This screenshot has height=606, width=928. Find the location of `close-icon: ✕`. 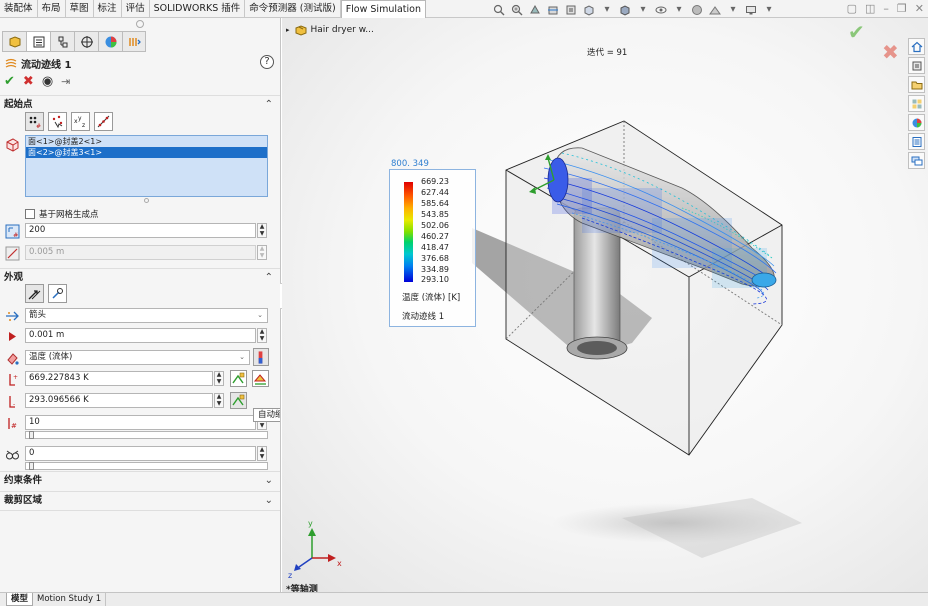

close-icon: ✕ is located at coordinates (919, 8).